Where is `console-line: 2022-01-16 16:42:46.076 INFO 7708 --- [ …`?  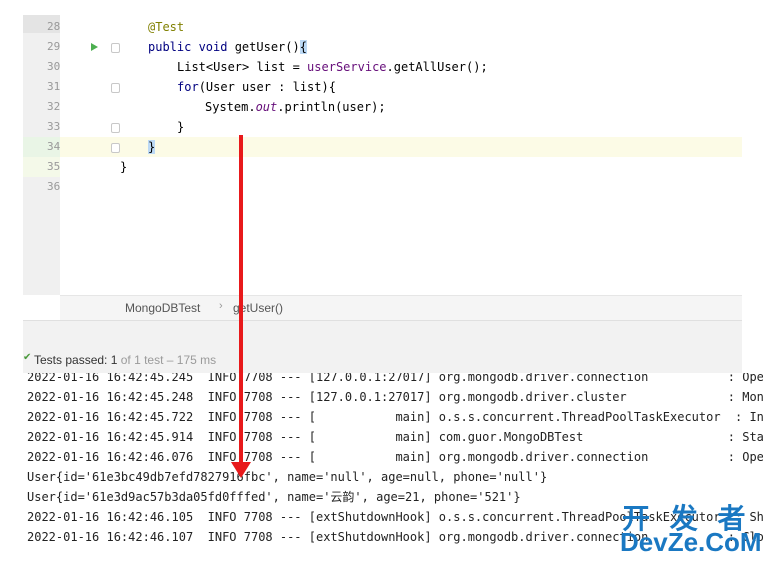
console-line: 2022-01-16 16:42:46.076 INFO 7708 --- [ … is located at coordinates (395, 457).